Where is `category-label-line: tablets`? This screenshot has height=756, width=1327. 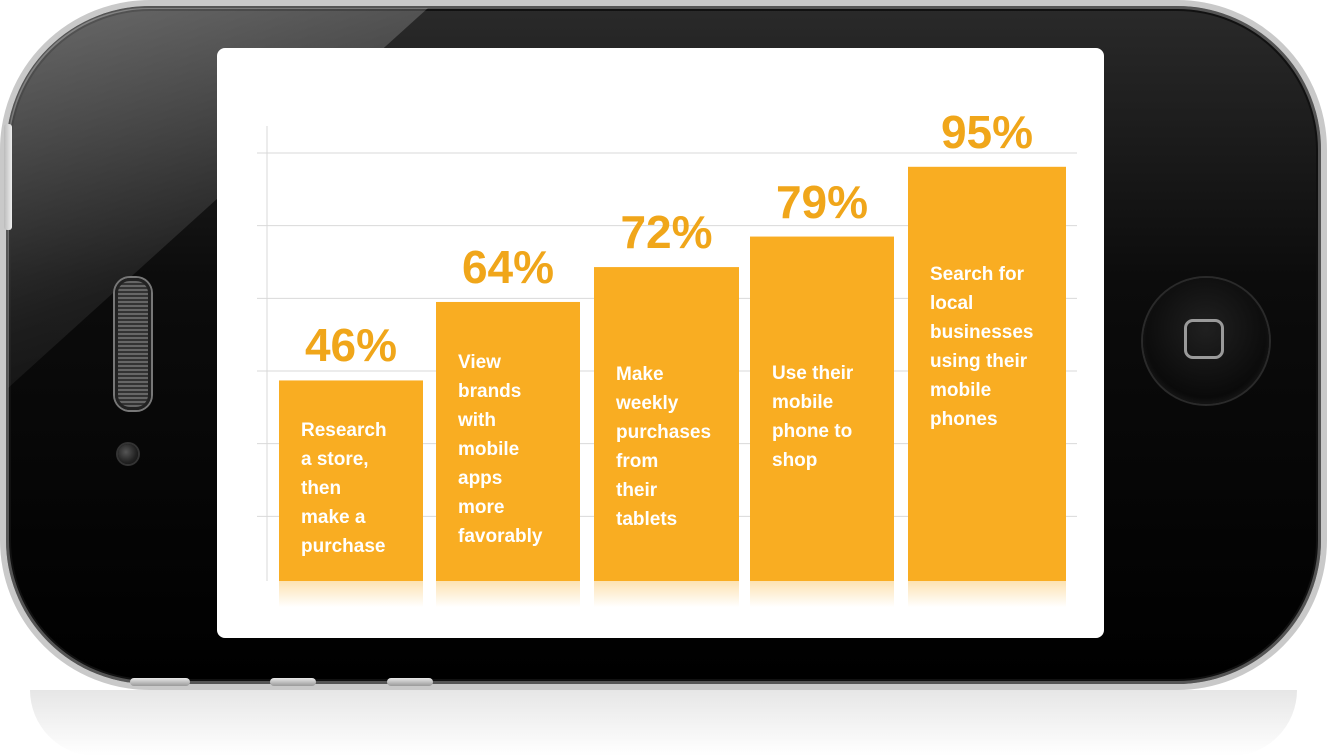
category-label-line: tablets is located at coordinates (647, 520).